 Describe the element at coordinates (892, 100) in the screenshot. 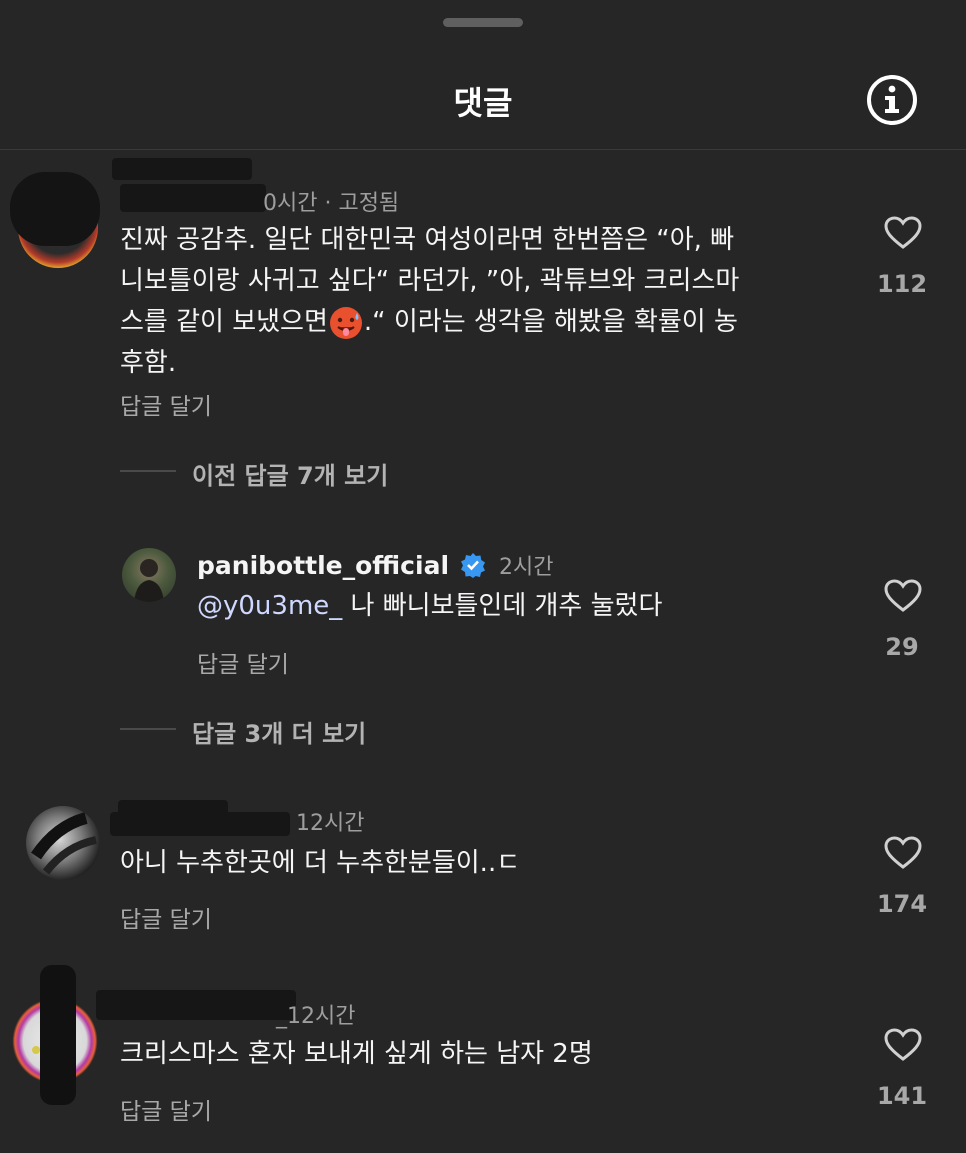

I see `info-icon` at that location.